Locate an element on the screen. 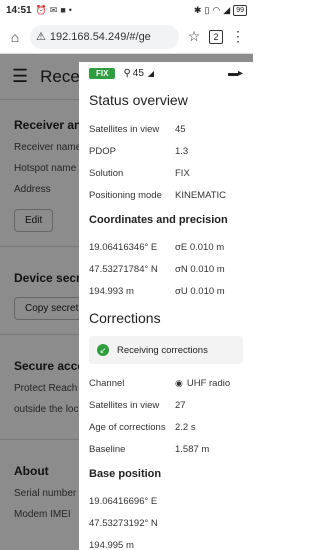 This screenshot has height=550, width=320. row-value: 1.587 m is located at coordinates (192, 449).